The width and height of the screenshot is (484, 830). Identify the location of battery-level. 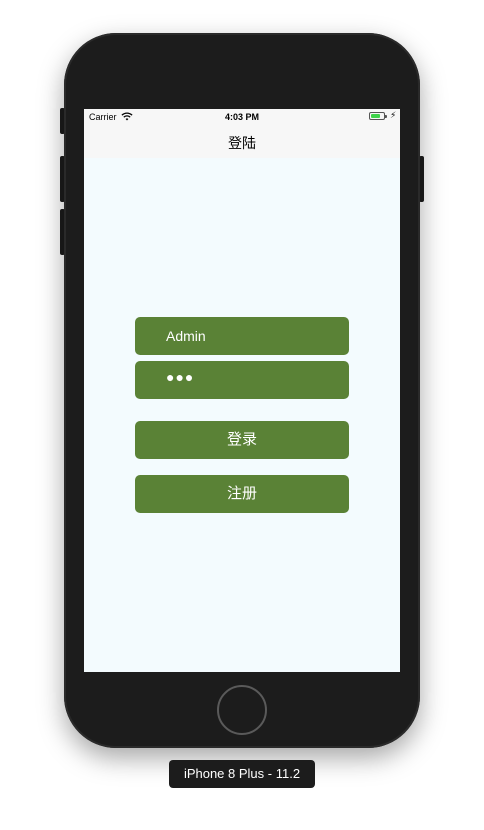
(375, 116).